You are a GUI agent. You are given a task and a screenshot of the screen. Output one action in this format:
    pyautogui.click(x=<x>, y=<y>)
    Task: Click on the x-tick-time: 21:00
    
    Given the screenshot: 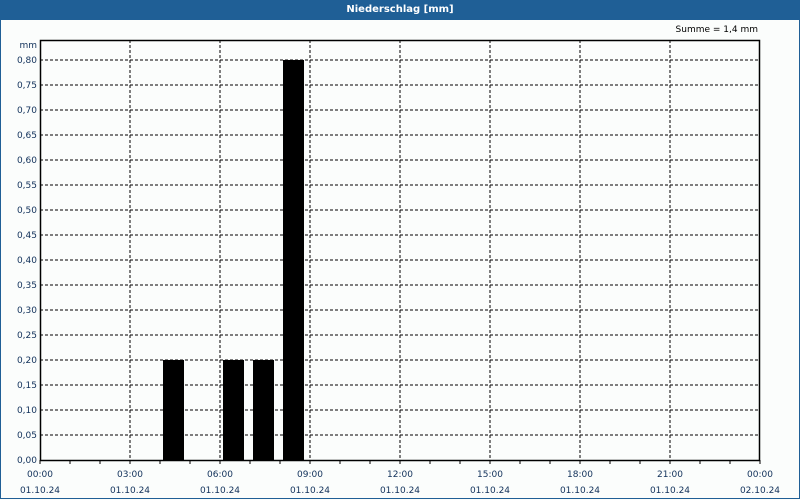 What is the action you would take?
    pyautogui.click(x=670, y=475)
    